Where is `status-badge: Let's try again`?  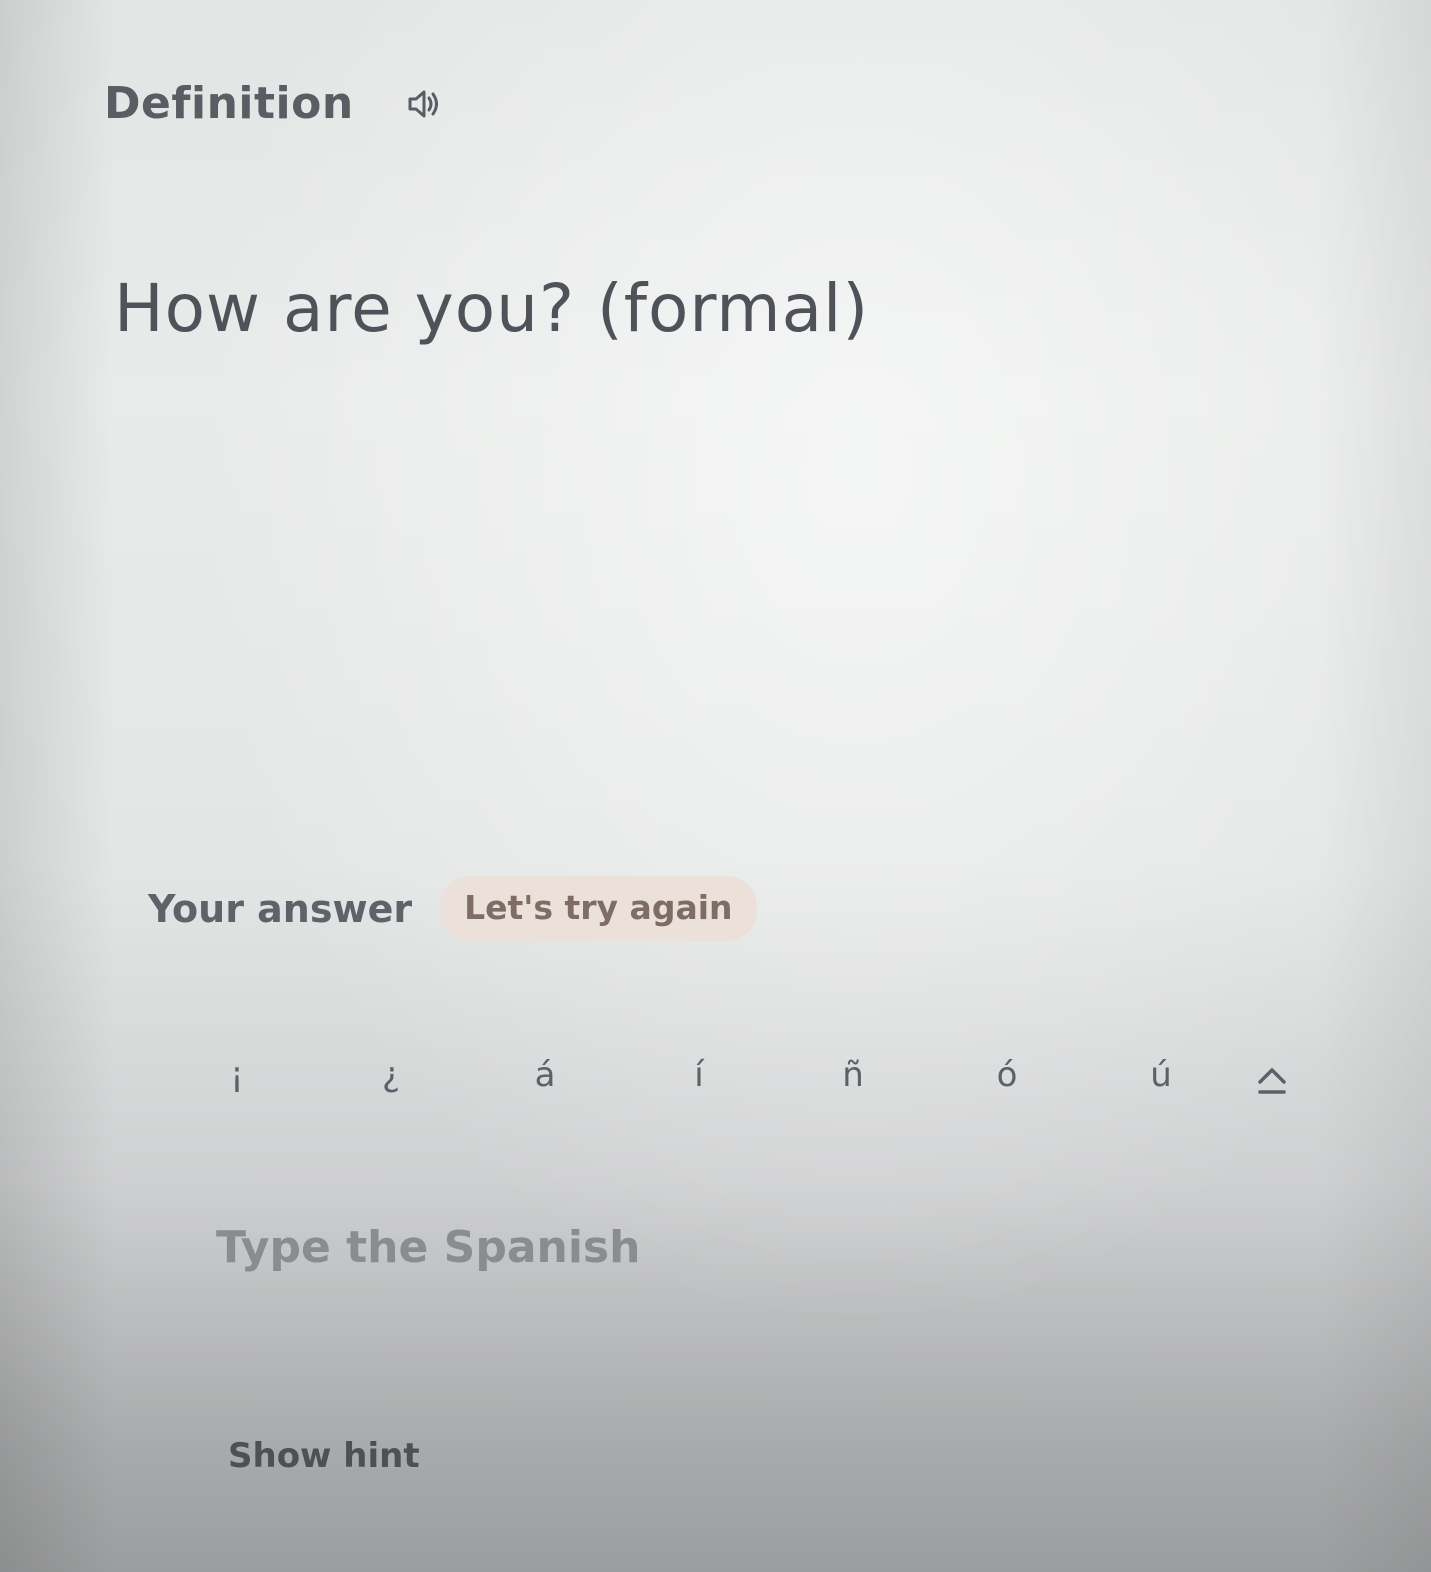
status-badge: Let's try again is located at coordinates (598, 908).